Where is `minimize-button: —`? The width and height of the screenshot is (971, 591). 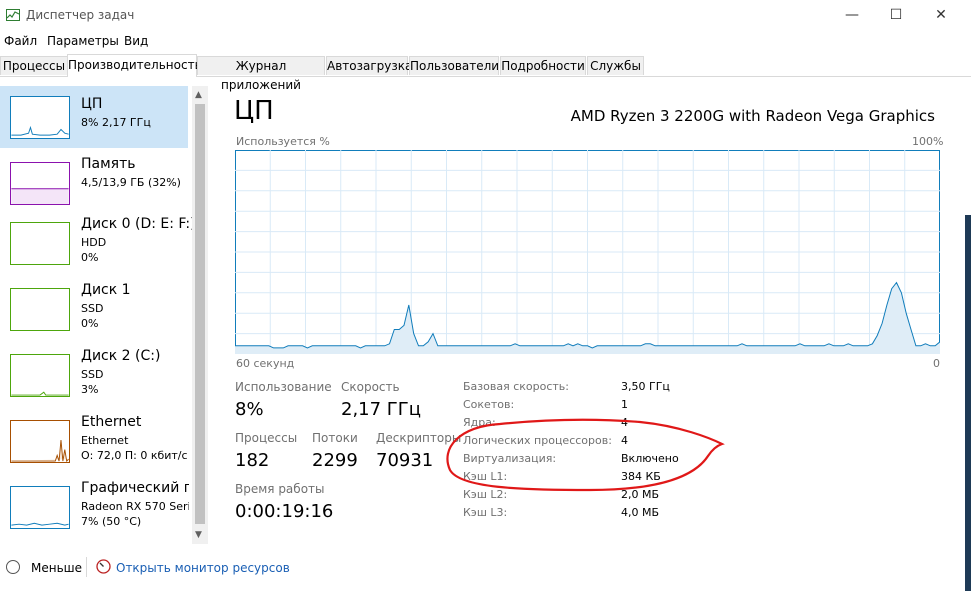
minimize-button: — is located at coordinates (852, 15).